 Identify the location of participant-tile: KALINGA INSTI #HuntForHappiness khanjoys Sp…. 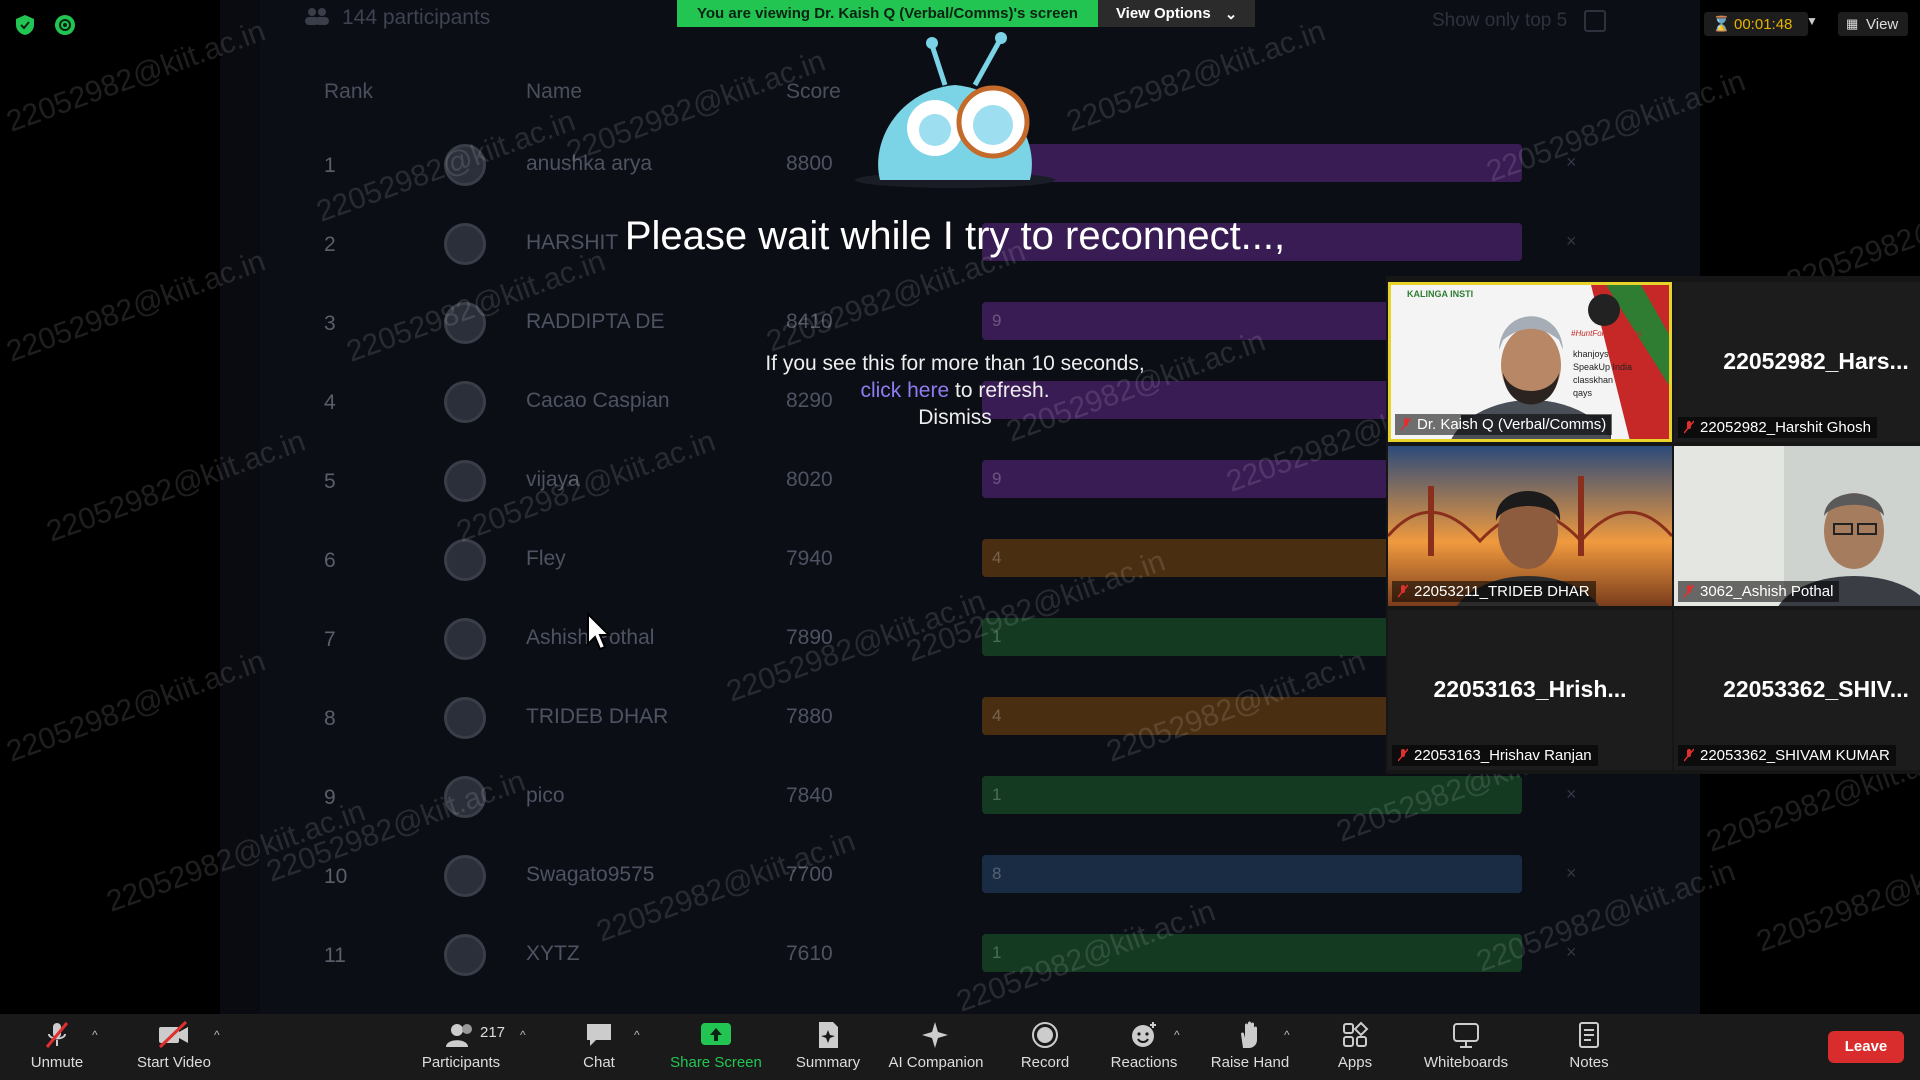
(1530, 362).